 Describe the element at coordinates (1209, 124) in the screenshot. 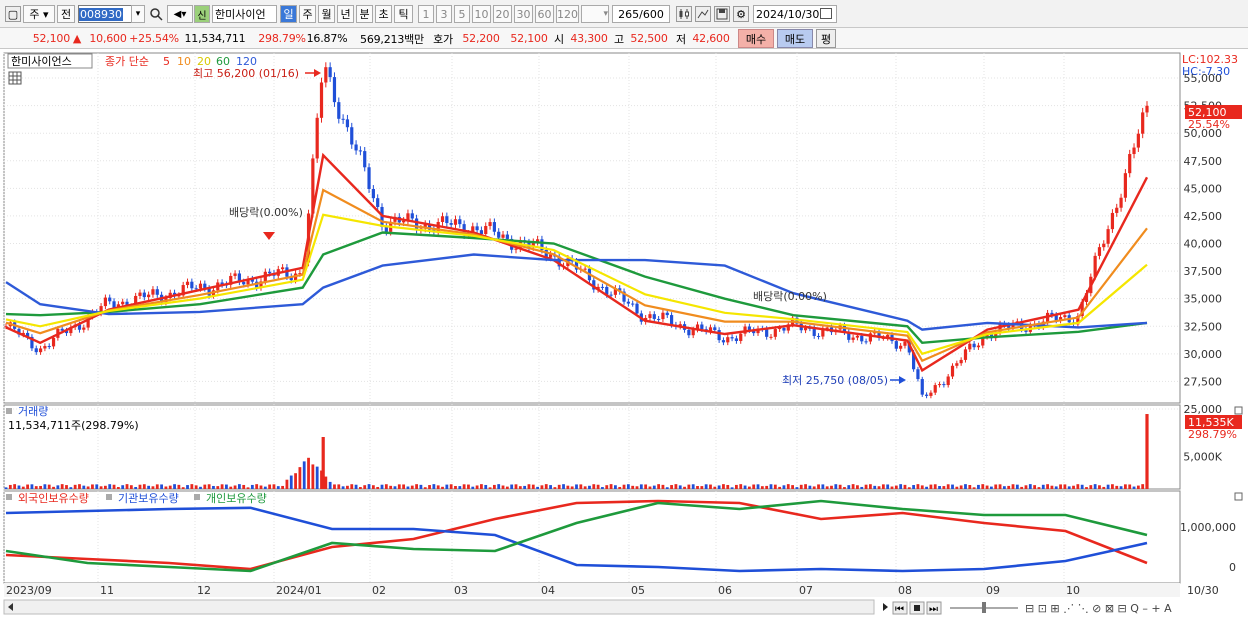

I see `last-pct-tag: 25.54%` at that location.